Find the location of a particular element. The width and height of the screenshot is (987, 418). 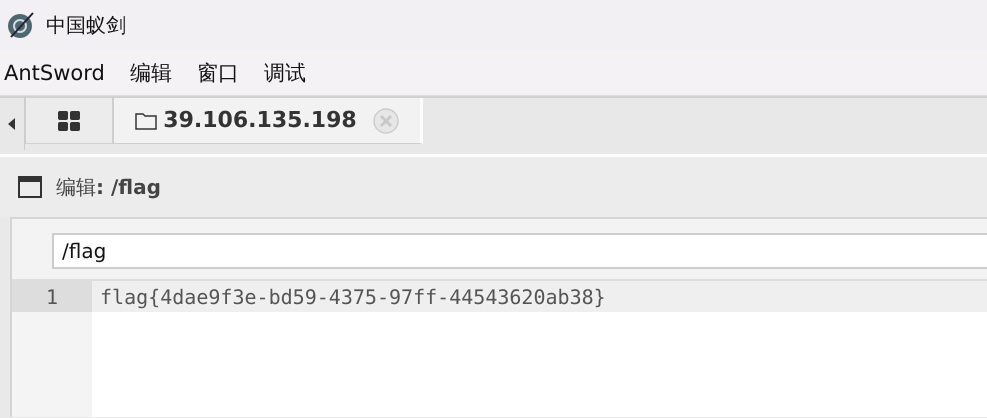

grid-icon is located at coordinates (69, 120).